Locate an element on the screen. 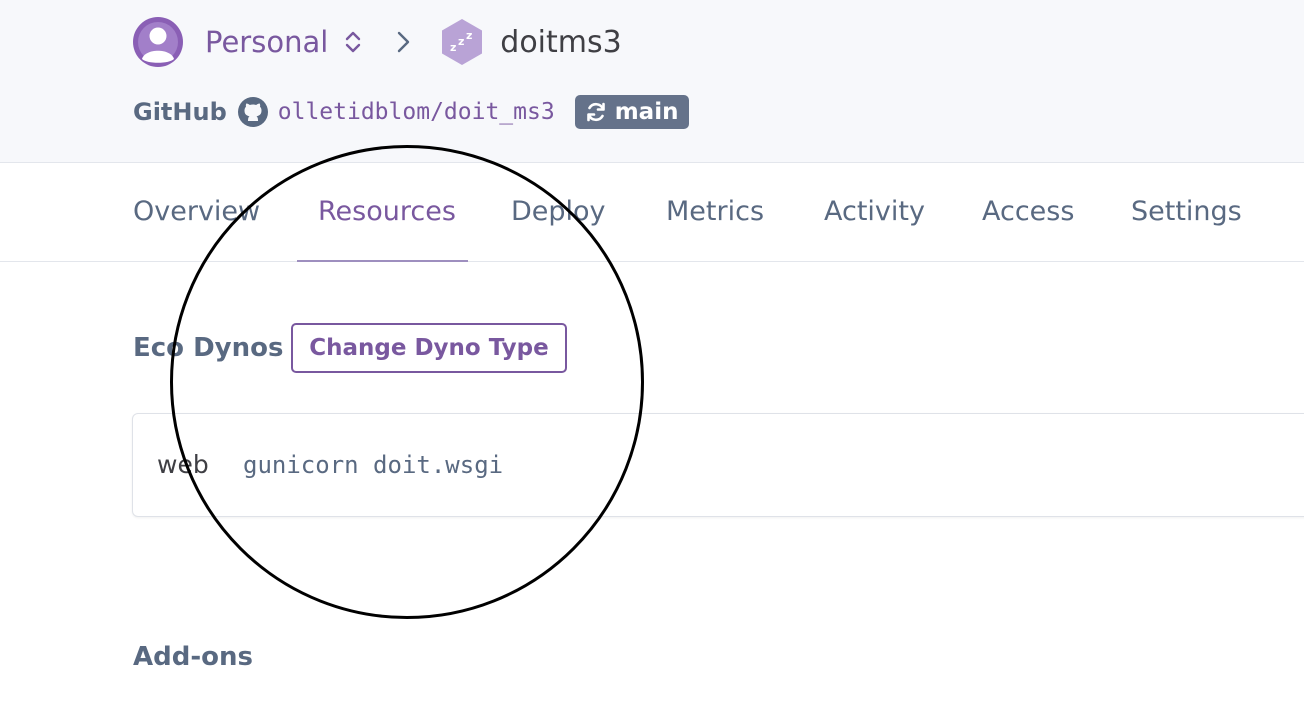  org-switcher-label: Personal is located at coordinates (266, 42).